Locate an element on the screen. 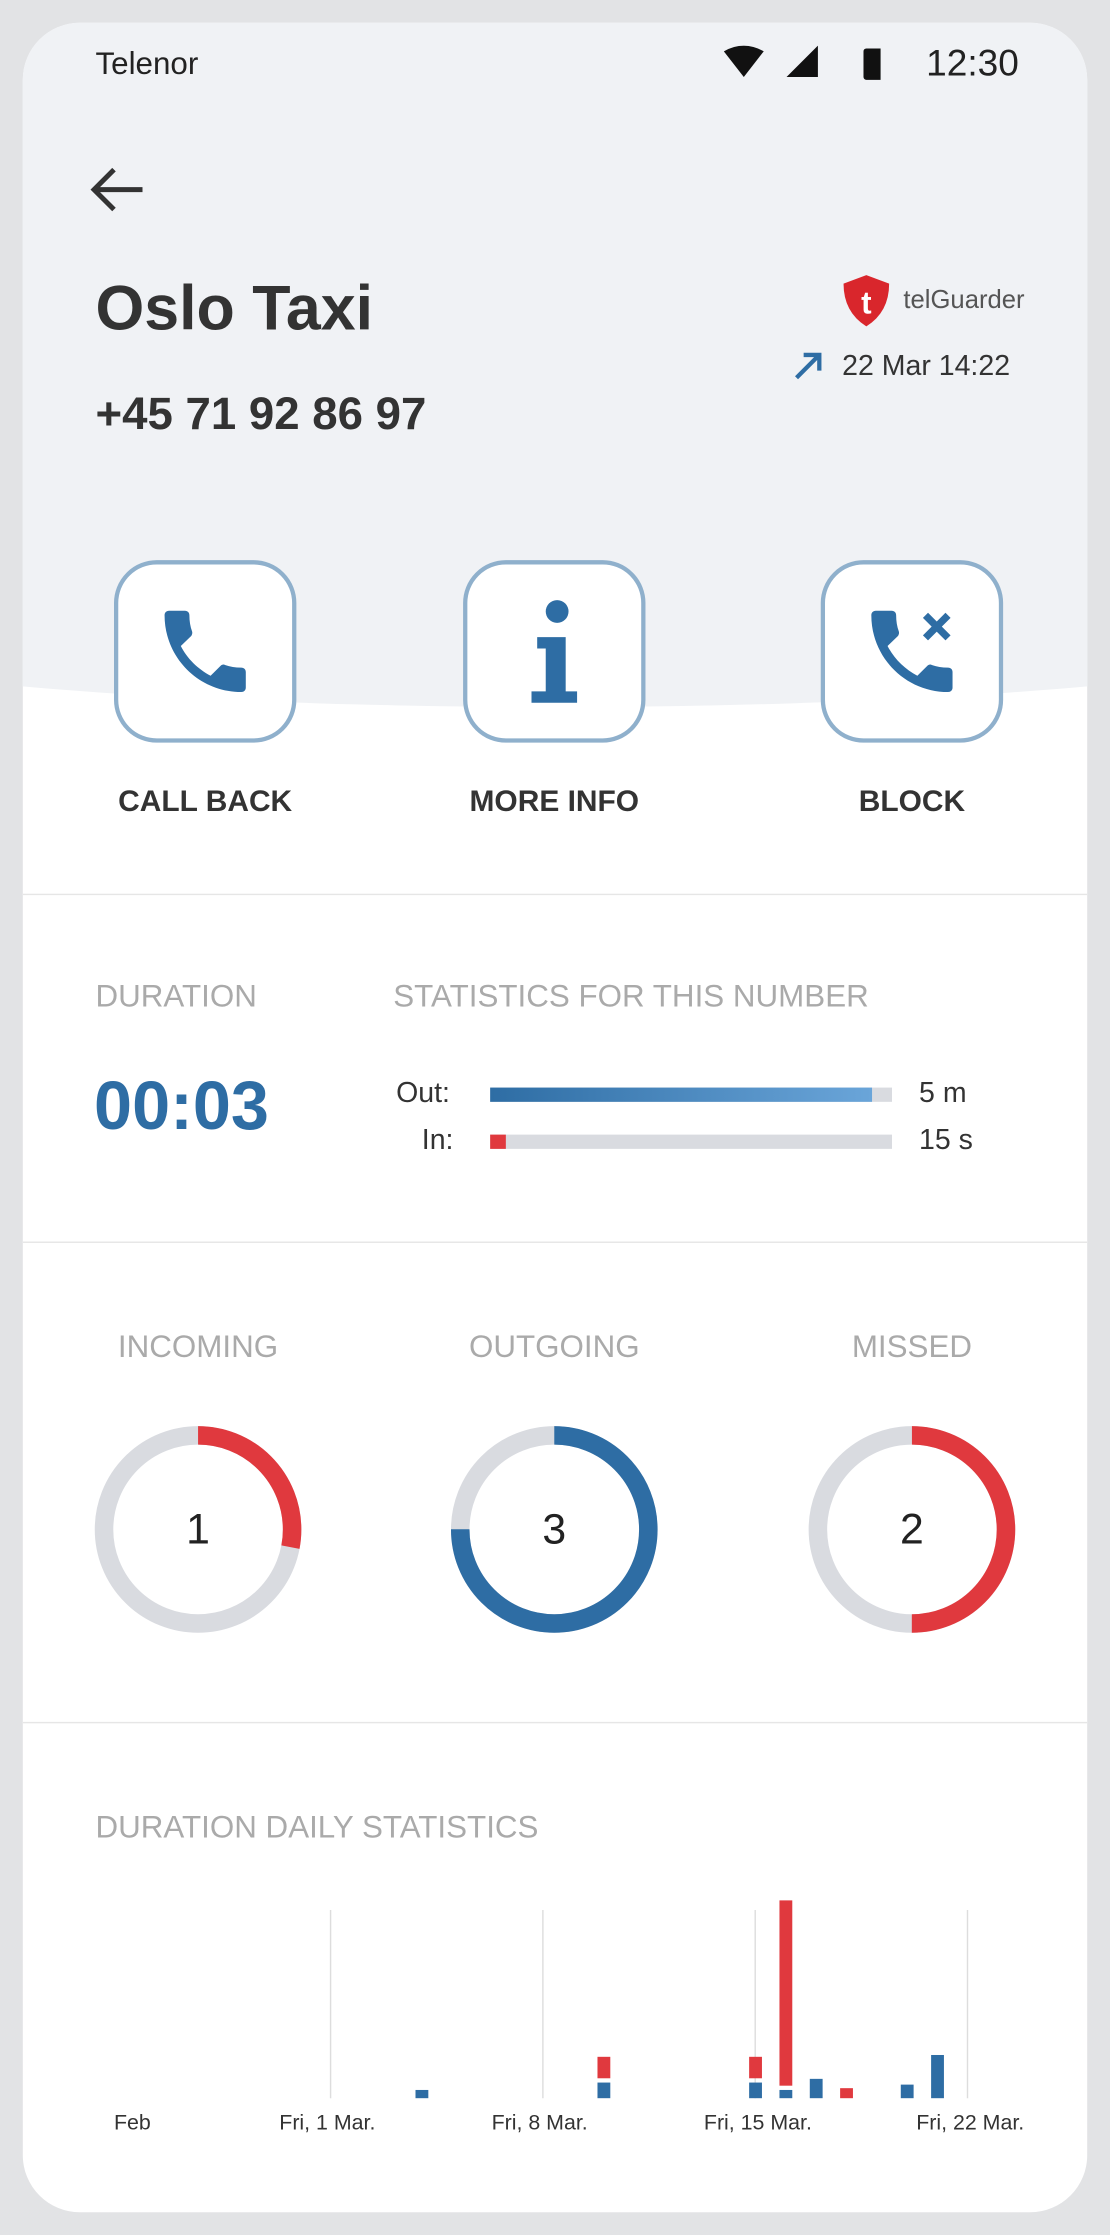  bar-out-15-Mar is located at coordinates (755, 2090).